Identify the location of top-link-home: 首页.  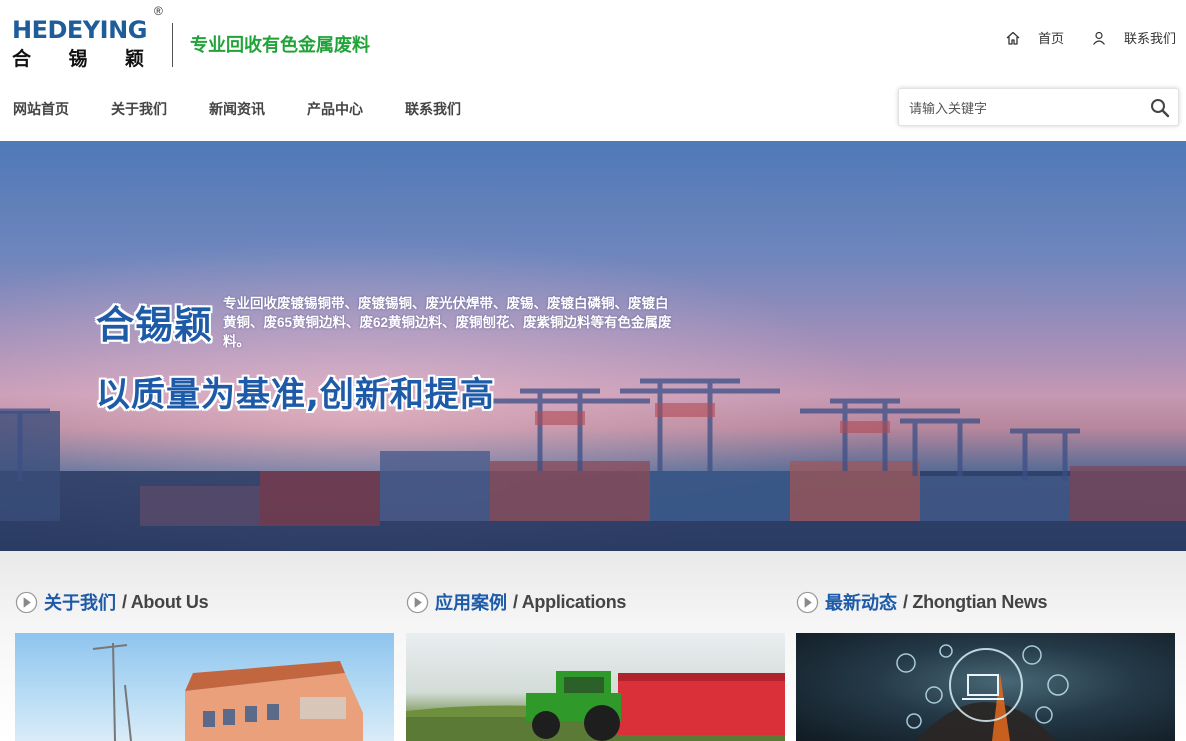
(1034, 37).